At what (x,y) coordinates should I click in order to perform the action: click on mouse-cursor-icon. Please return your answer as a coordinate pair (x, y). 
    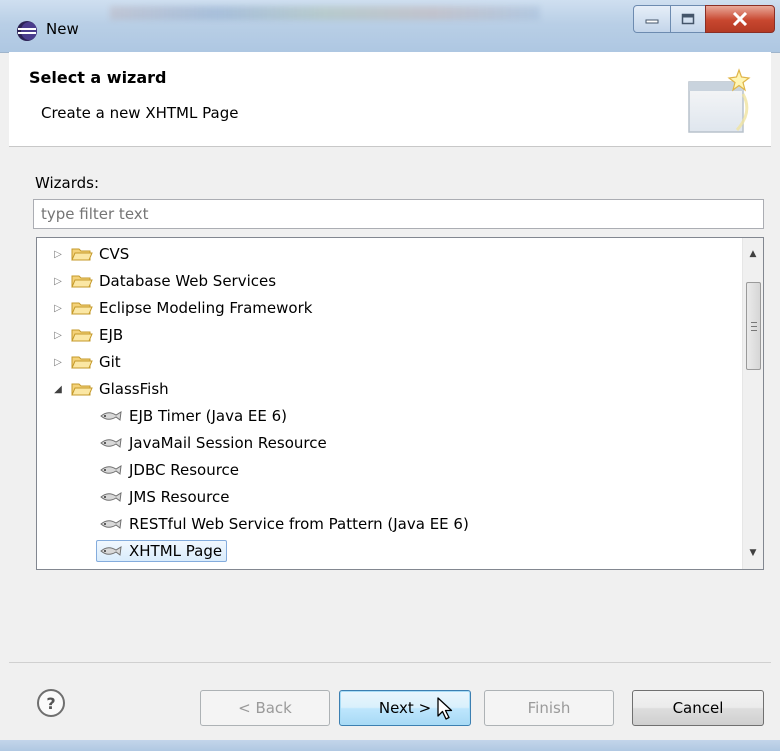
    Looking at the image, I should click on (445, 708).